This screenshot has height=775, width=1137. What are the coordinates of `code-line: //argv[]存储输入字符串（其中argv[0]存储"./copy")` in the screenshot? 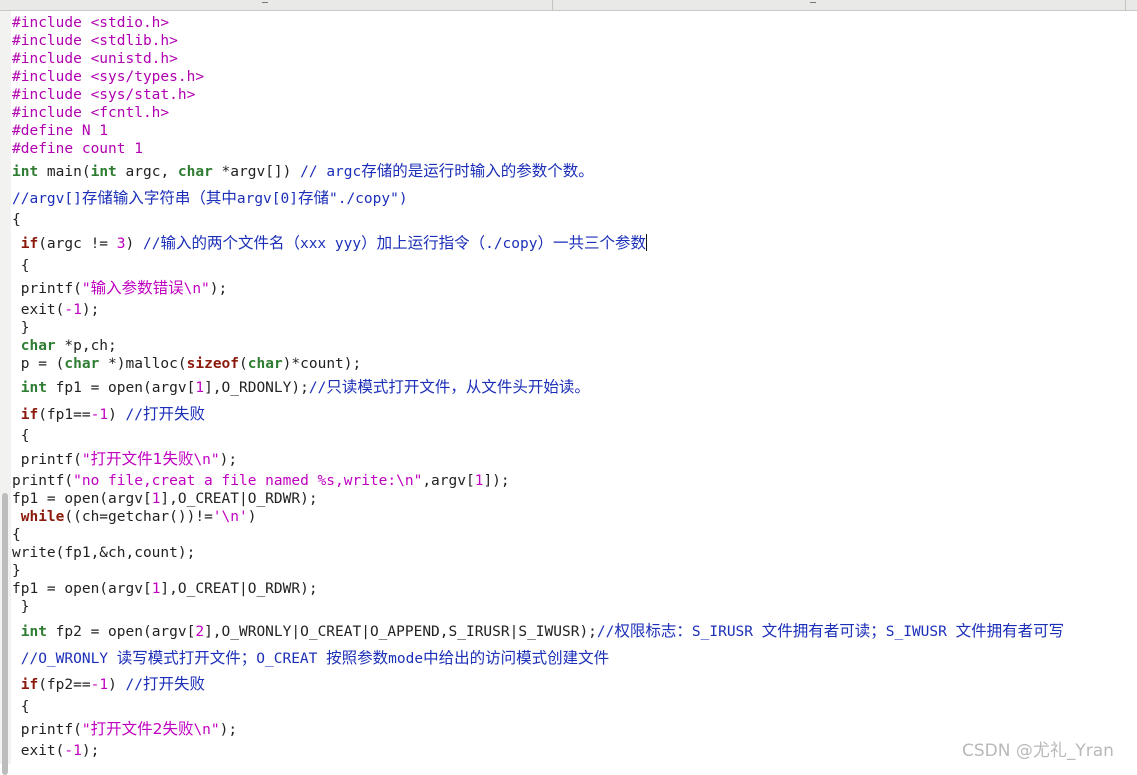 It's located at (210, 198).